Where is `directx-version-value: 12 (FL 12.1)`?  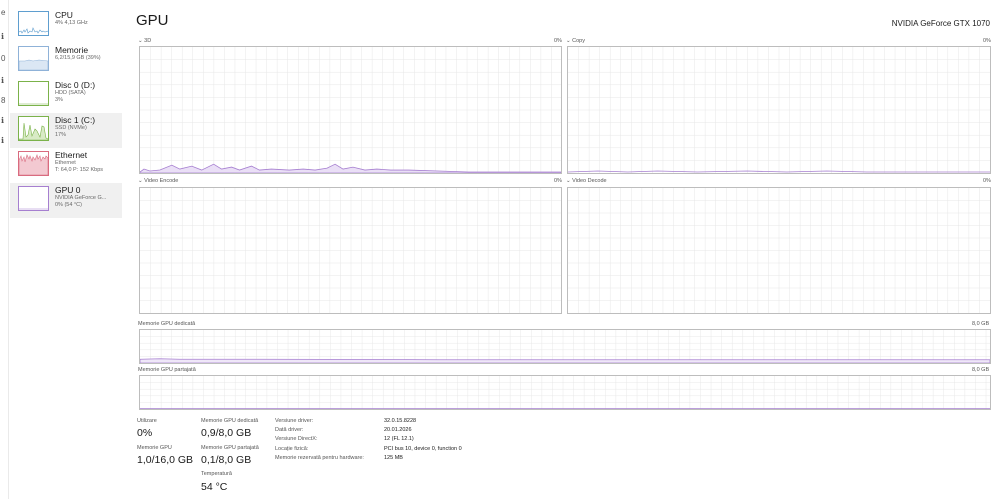 directx-version-value: 12 (FL 12.1) is located at coordinates (399, 439).